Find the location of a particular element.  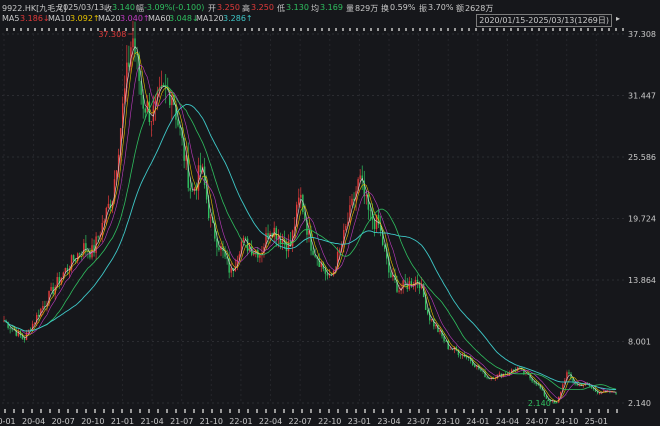

x-tick-label: 21-07 is located at coordinates (181, 421).